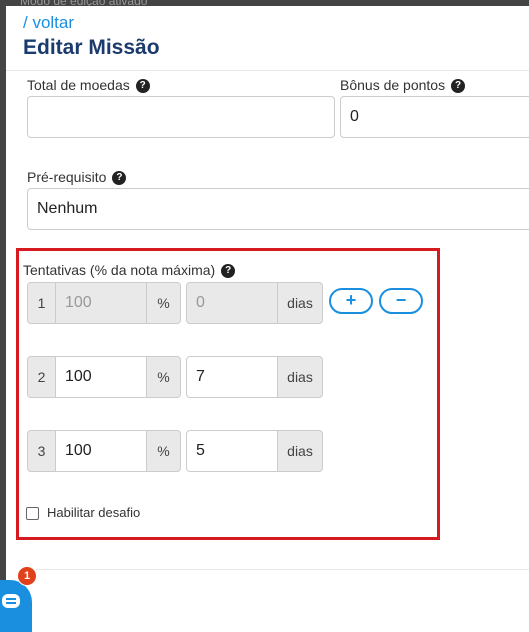  I want to click on pre-requisito-select: Nenhum, so click(278, 209).